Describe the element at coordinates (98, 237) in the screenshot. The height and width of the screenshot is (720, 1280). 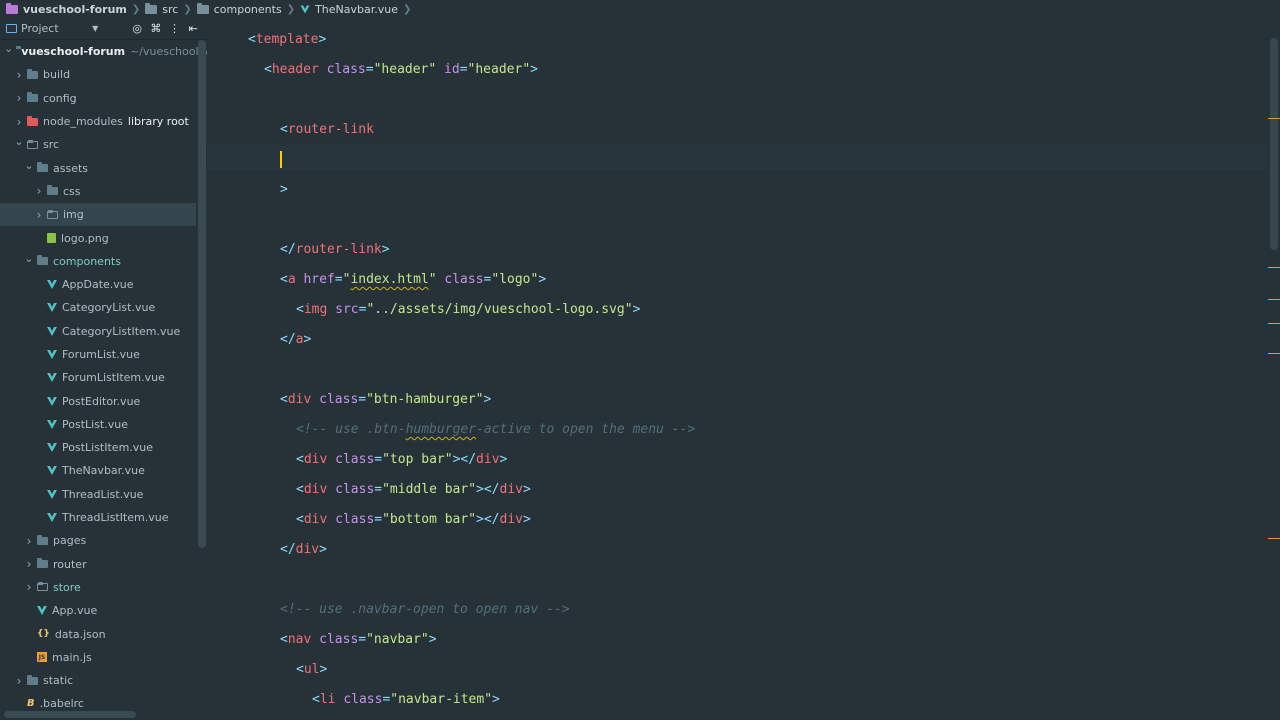
I see `tree-item-logo-png: logo.png` at that location.